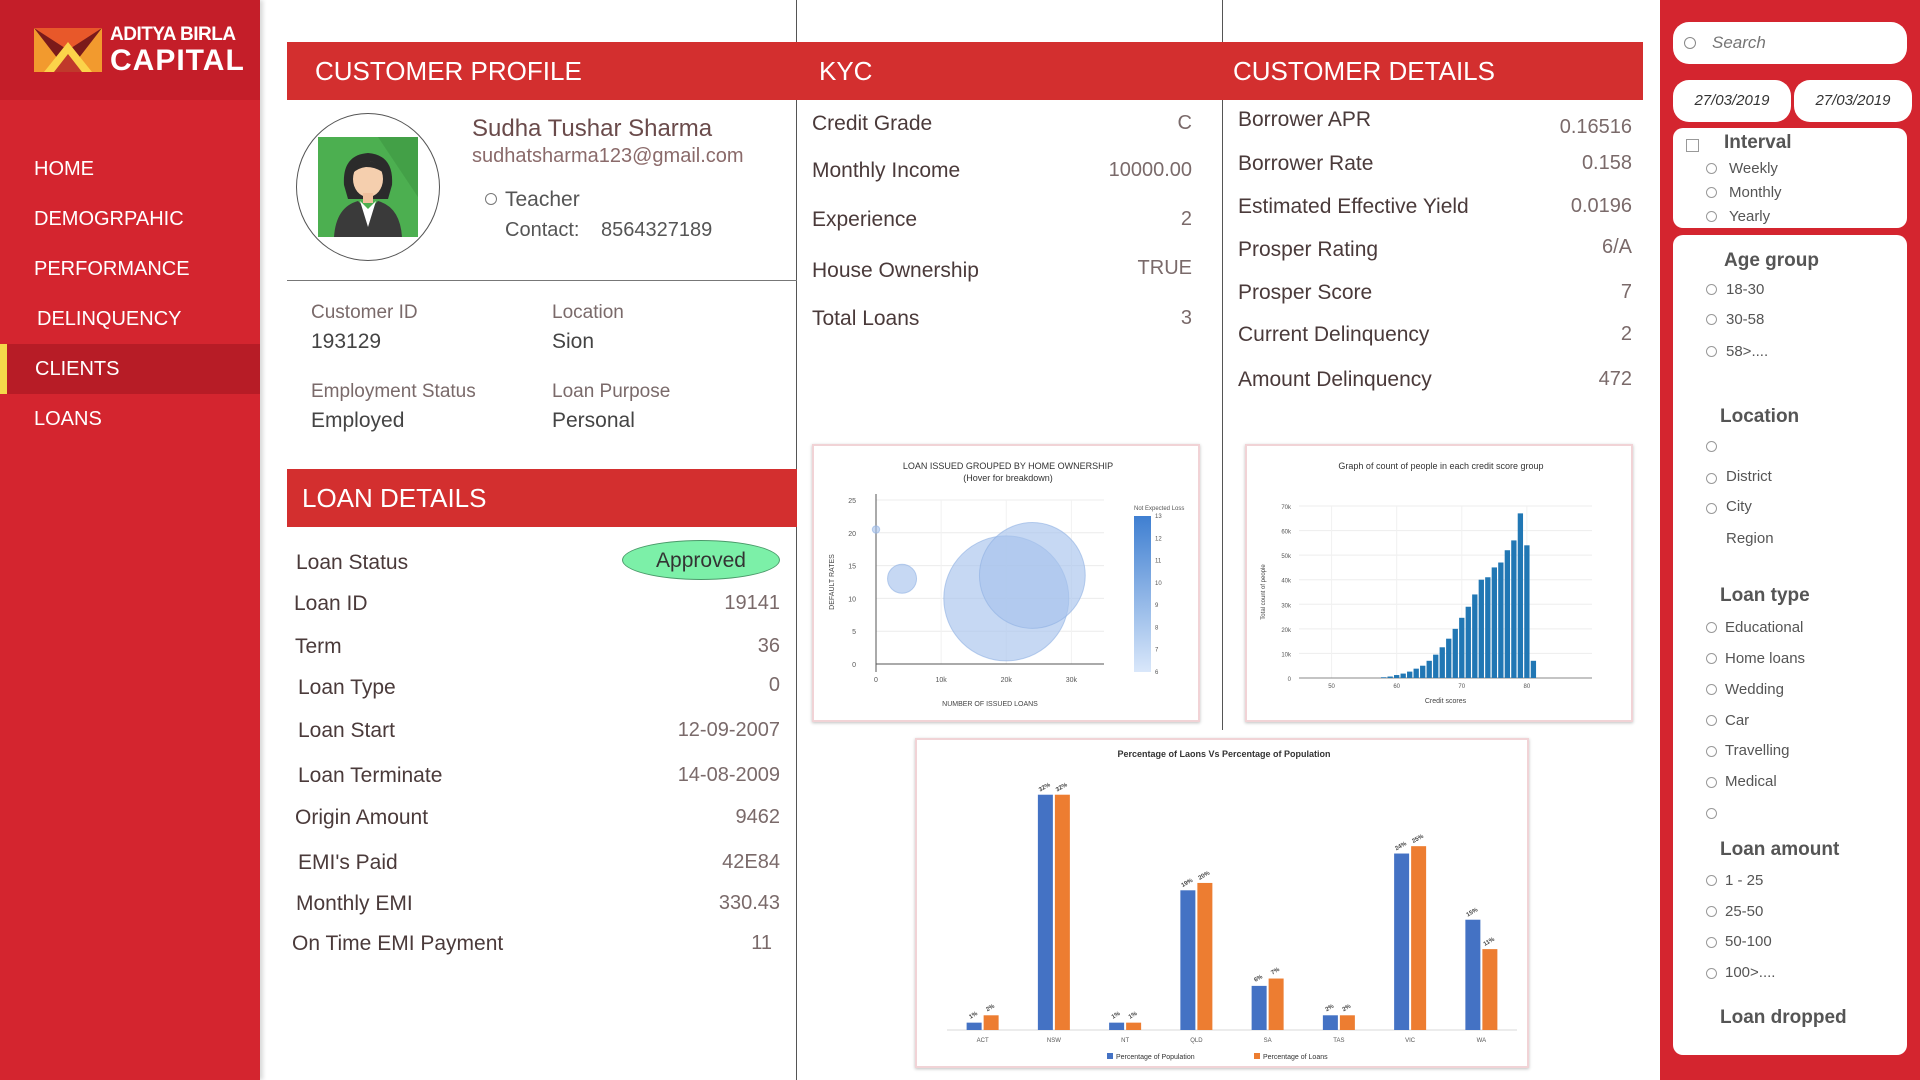 Image resolution: width=1920 pixels, height=1080 pixels. Describe the element at coordinates (1749, 216) in the screenshot. I see `interval-option: Yearly` at that location.